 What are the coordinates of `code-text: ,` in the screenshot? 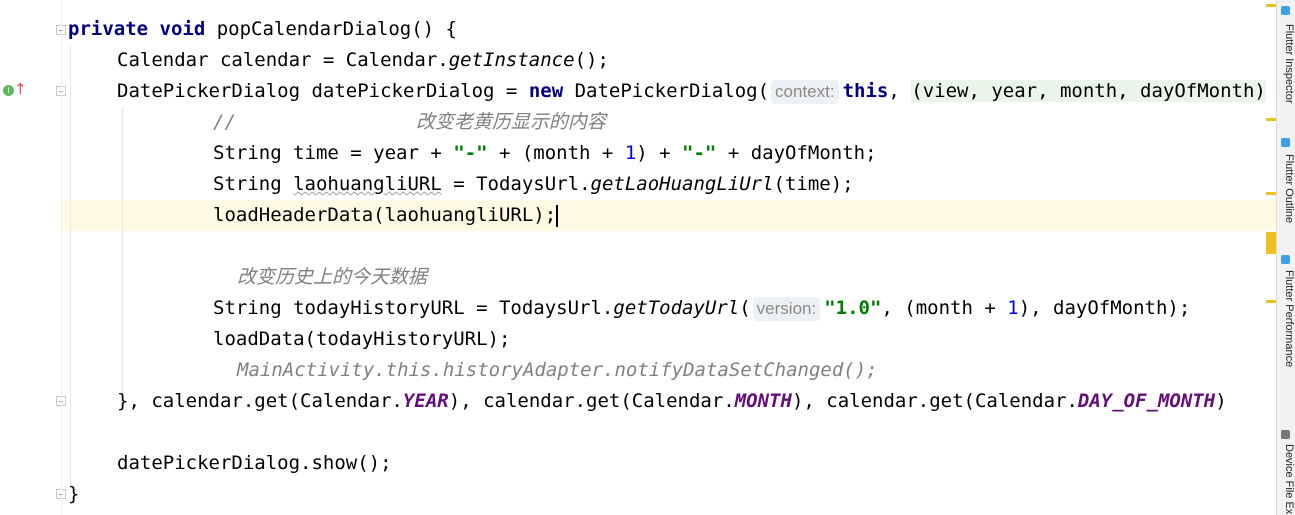 It's located at (900, 91).